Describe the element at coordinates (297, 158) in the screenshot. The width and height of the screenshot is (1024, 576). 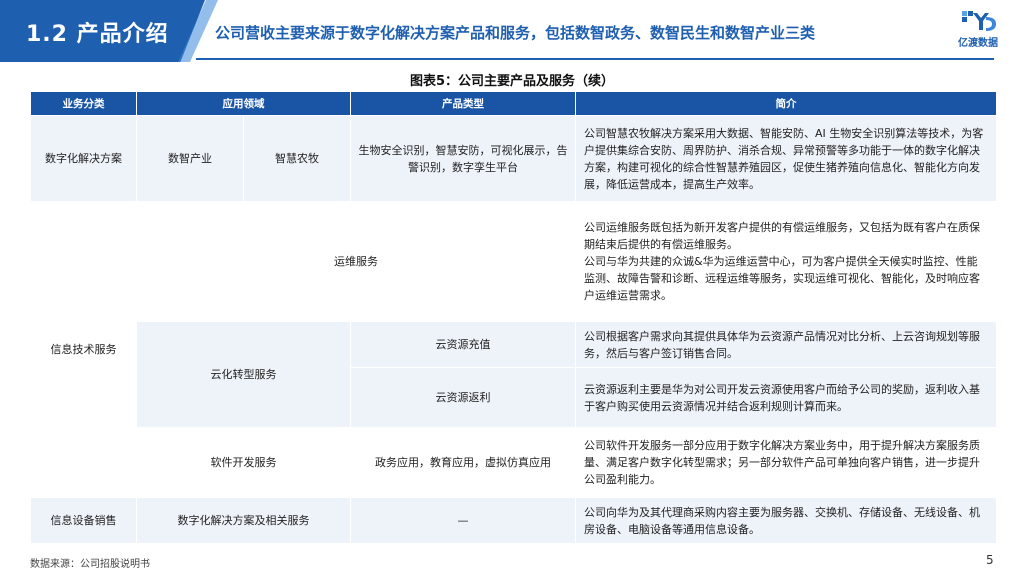
I see `cell-subarea: 智慧农牧` at that location.